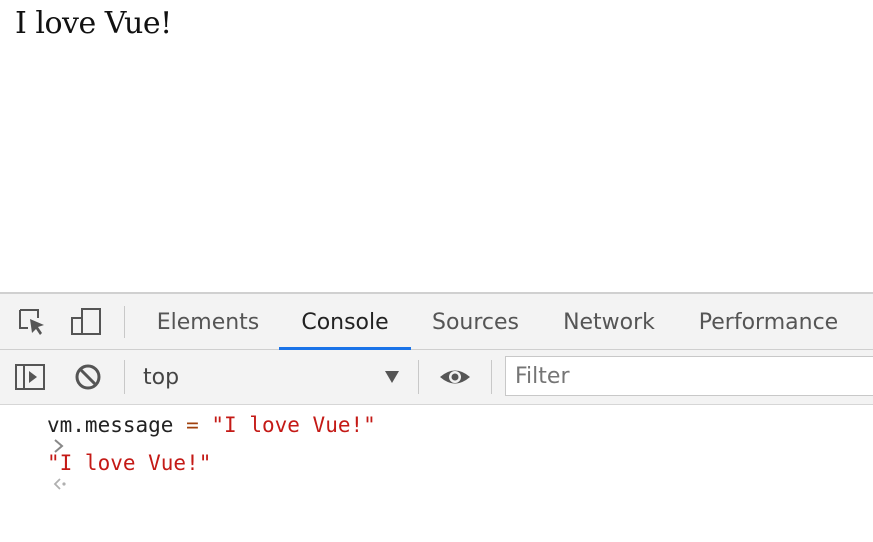 The width and height of the screenshot is (873, 542). Describe the element at coordinates (345, 322) in the screenshot. I see `tab-console: Console` at that location.